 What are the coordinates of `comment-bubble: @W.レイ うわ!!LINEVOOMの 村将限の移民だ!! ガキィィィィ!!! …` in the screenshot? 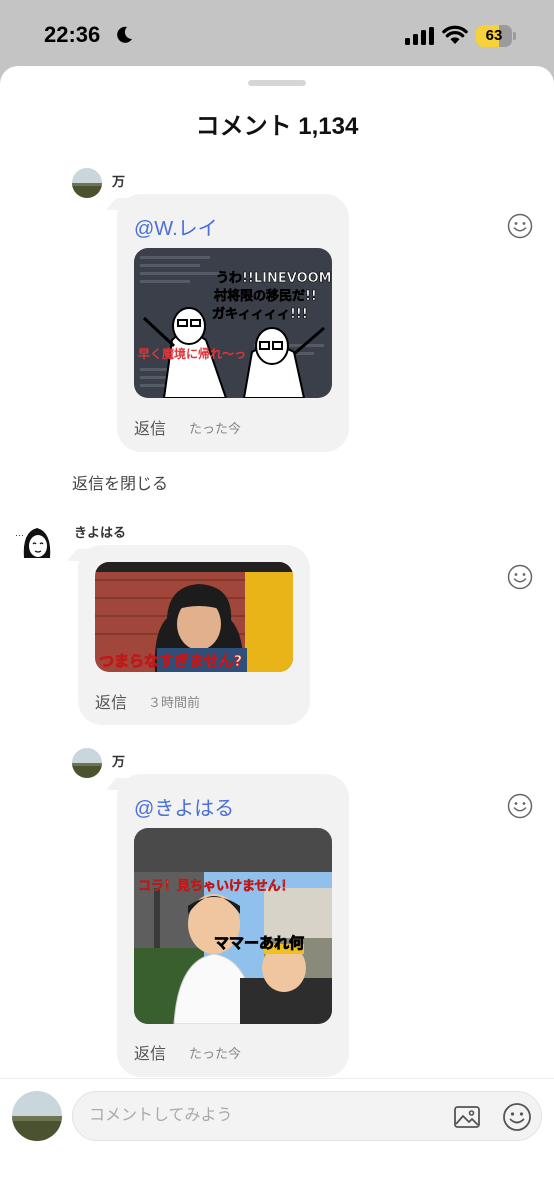 It's located at (233, 323).